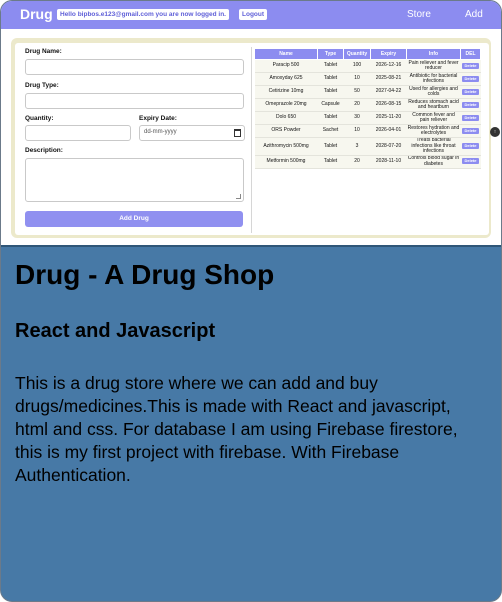 The image size is (502, 602). I want to click on cell-info: Pain reliever and fever reducer, so click(433, 66).